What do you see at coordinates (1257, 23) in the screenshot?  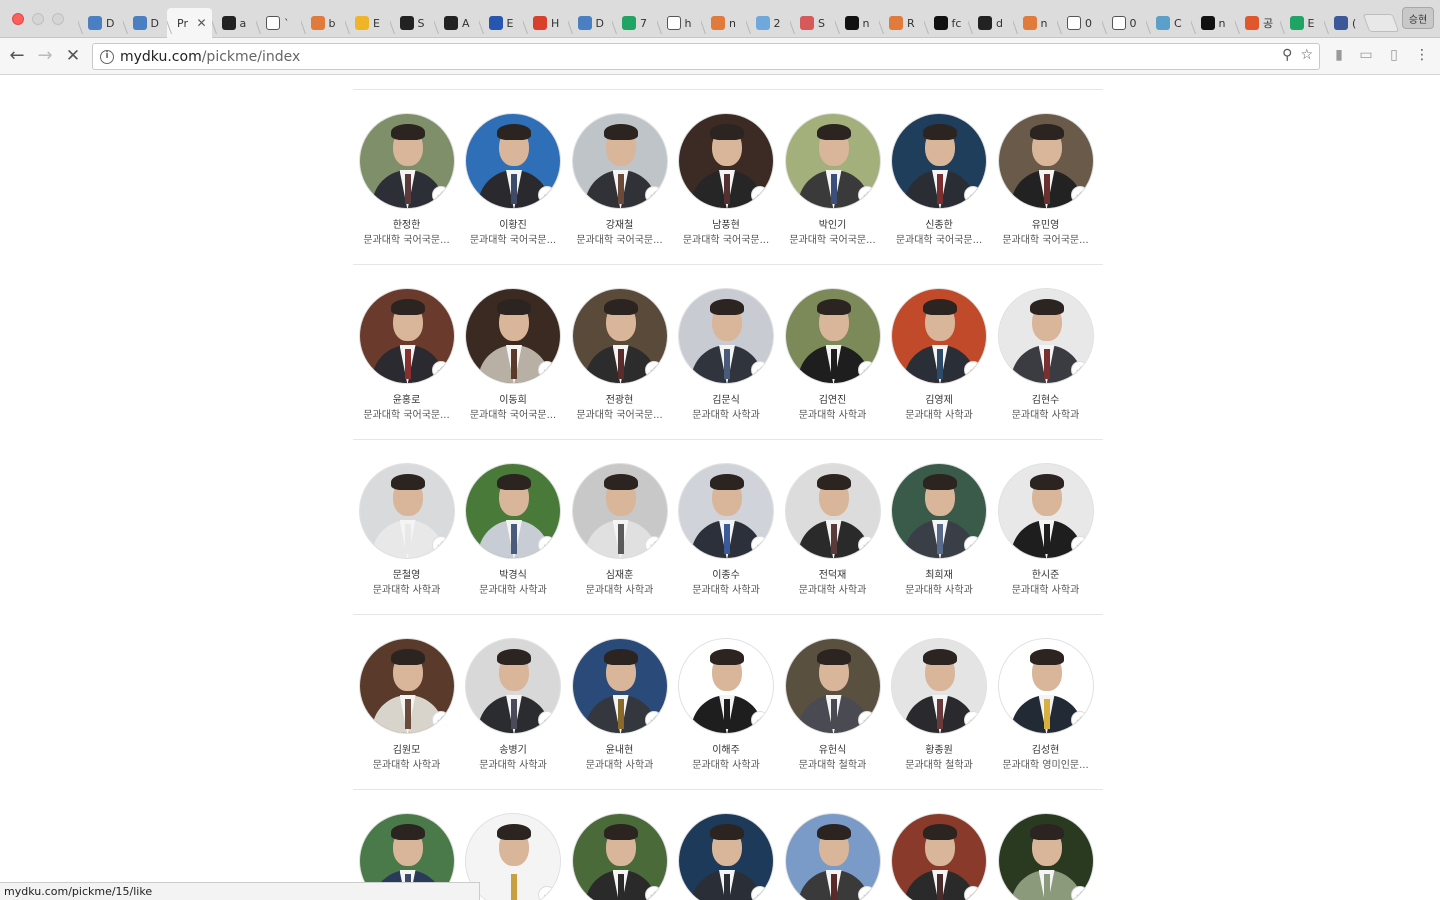 I see `browser-tab: 공` at bounding box center [1257, 23].